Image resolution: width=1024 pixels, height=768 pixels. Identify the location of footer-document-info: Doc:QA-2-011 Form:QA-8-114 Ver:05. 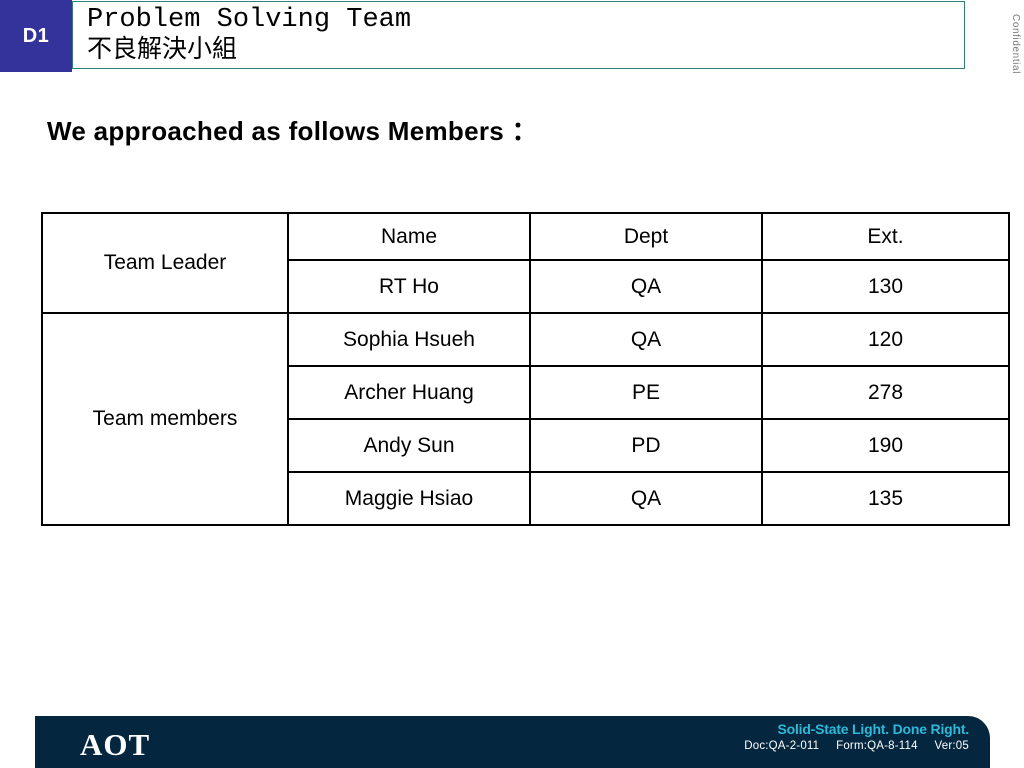
(856, 746).